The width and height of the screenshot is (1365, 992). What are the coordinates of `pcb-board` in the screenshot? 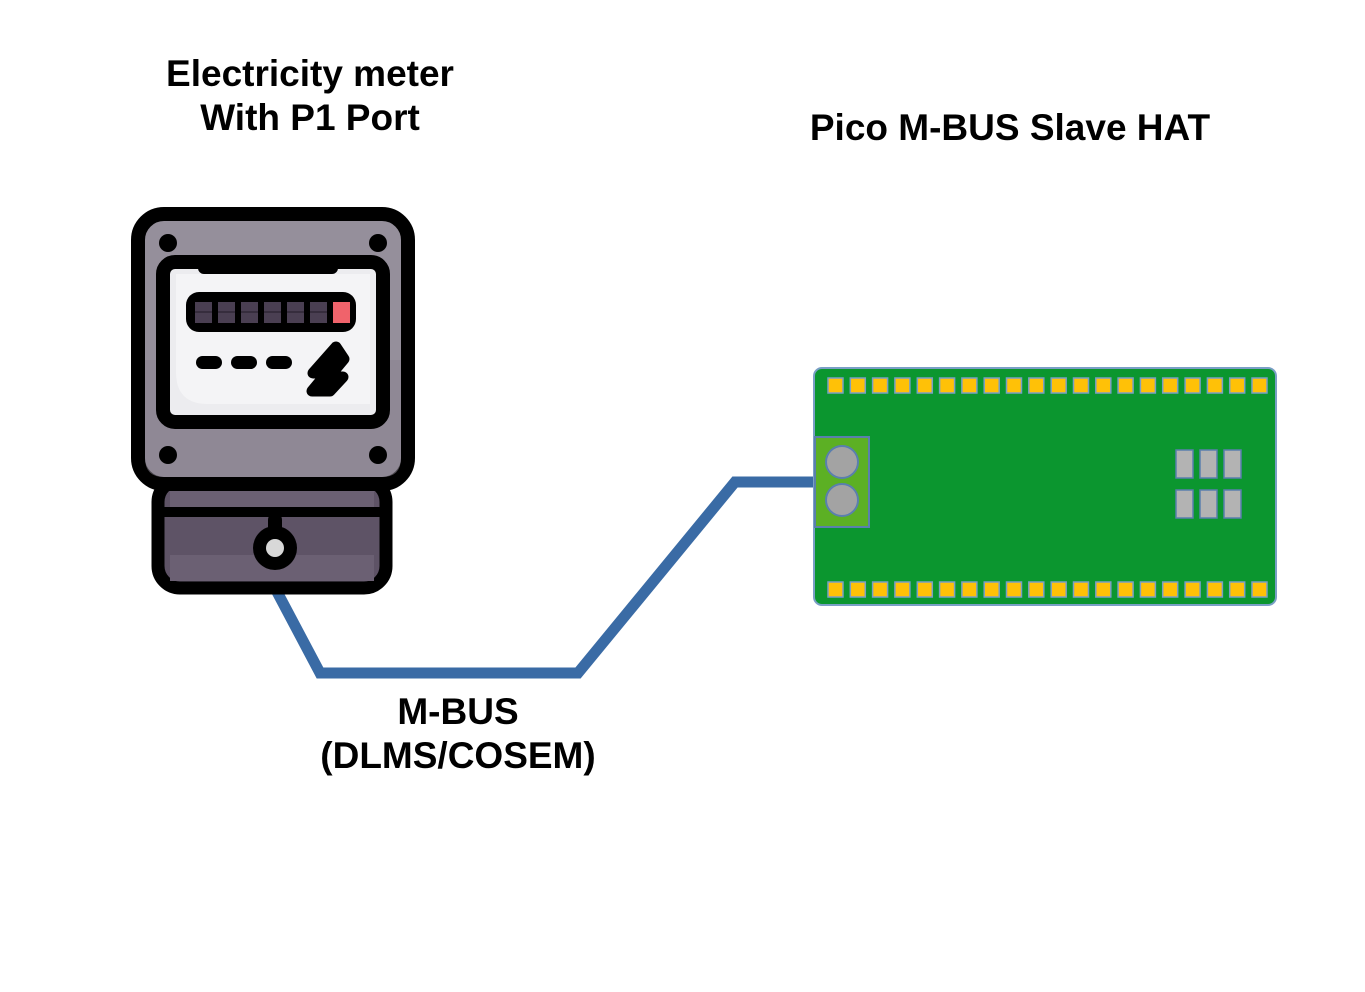 It's located at (1045, 486).